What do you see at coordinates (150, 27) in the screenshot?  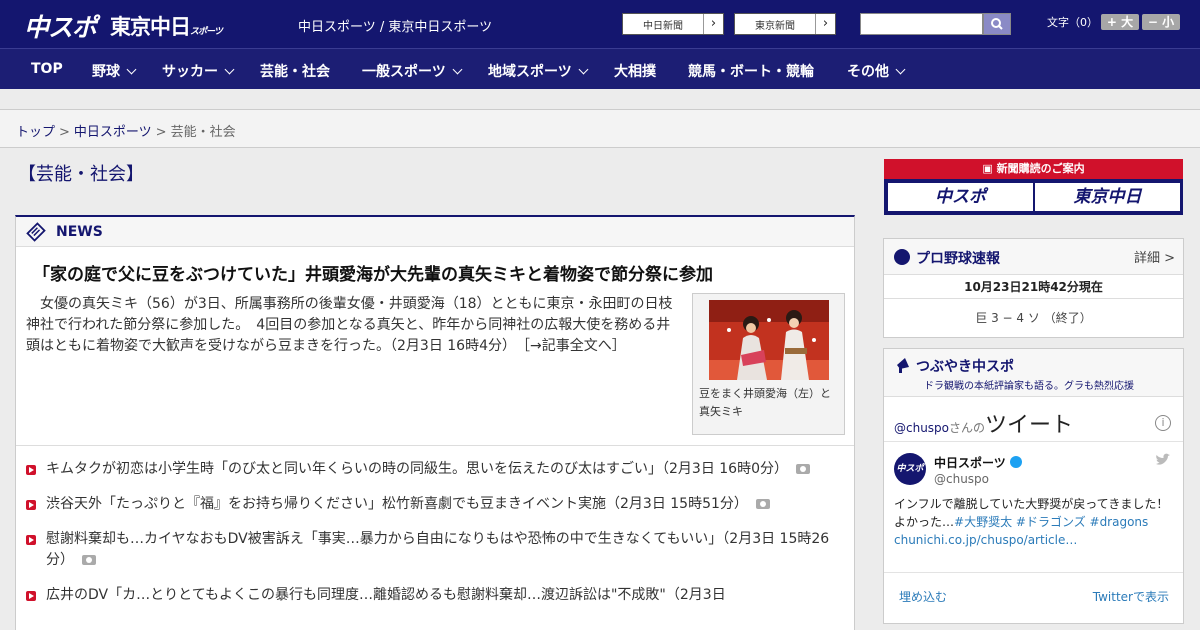 I see `tokyo-logo-text: 東京中日` at bounding box center [150, 27].